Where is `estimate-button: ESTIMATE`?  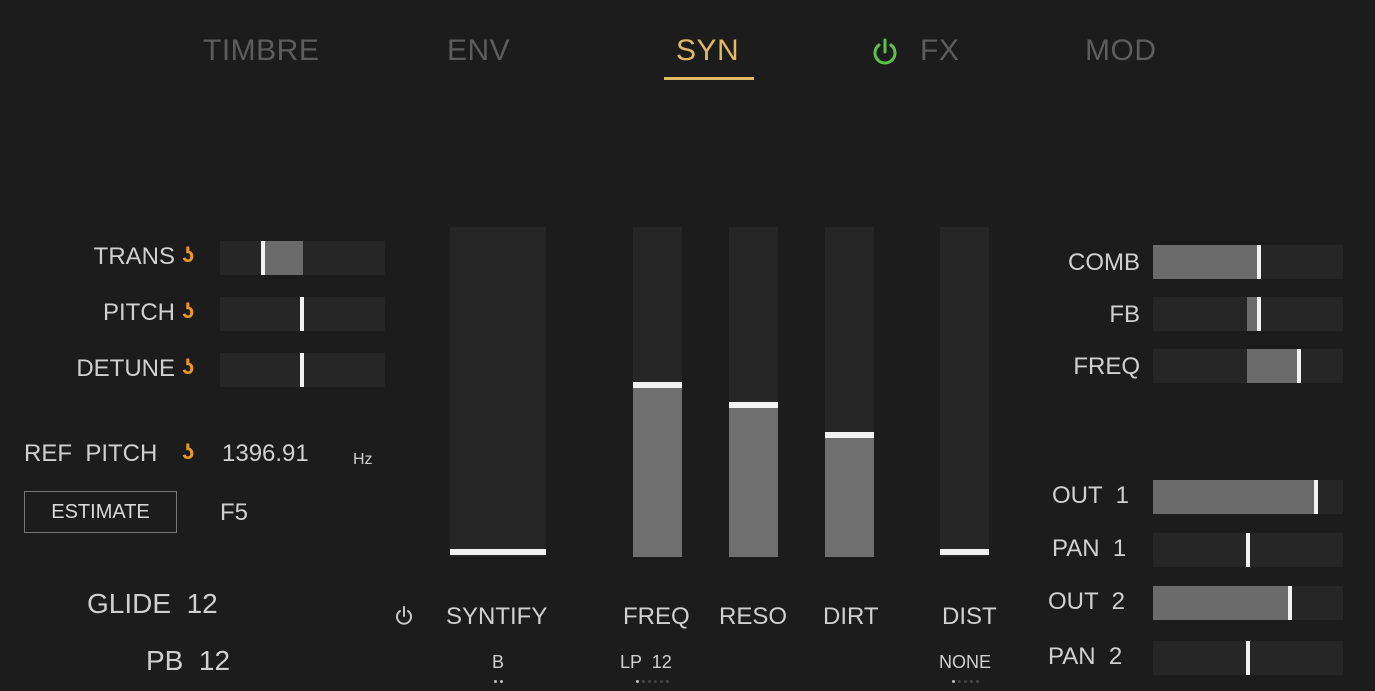 estimate-button: ESTIMATE is located at coordinates (100, 512).